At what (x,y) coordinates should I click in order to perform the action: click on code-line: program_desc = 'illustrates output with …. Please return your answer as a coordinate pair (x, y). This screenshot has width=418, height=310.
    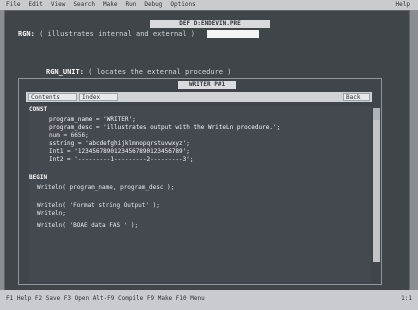
    Looking at the image, I should click on (165, 127).